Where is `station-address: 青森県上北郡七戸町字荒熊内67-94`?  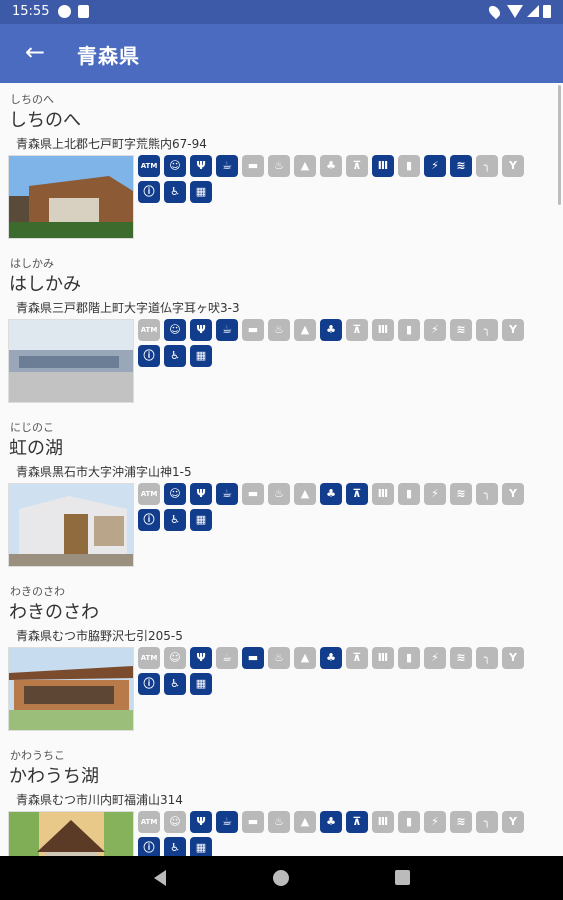 station-address: 青森県上北郡七戸町字荒熊内67-94 is located at coordinates (111, 144).